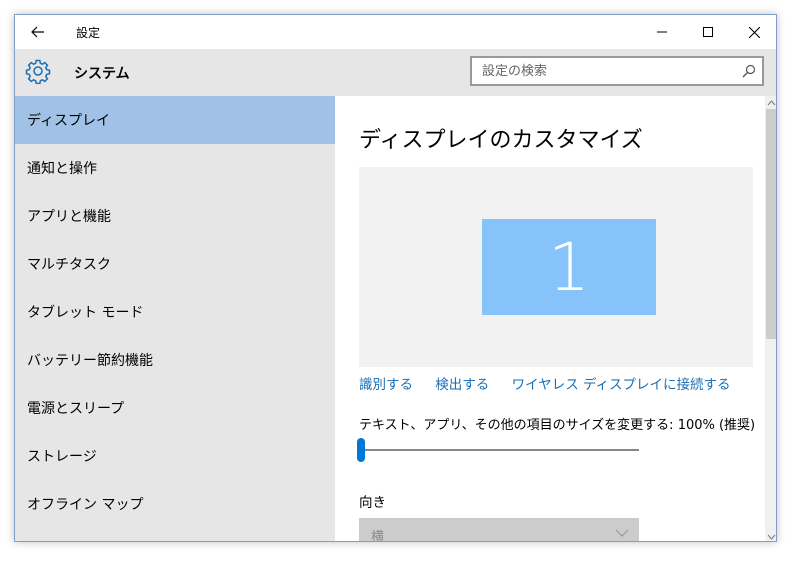  Describe the element at coordinates (85, 505) in the screenshot. I see `sidebar-item-label: オフライン マップ` at that location.